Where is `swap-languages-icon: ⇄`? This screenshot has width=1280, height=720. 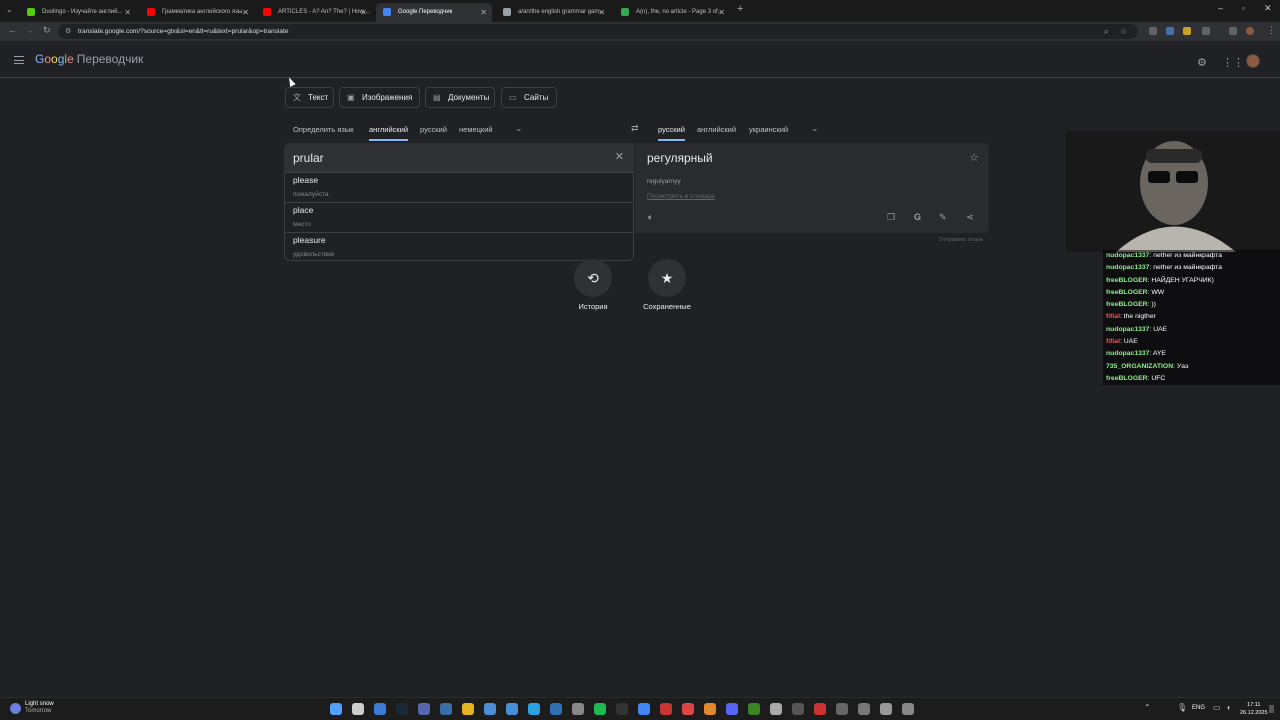 swap-languages-icon: ⇄ is located at coordinates (635, 128).